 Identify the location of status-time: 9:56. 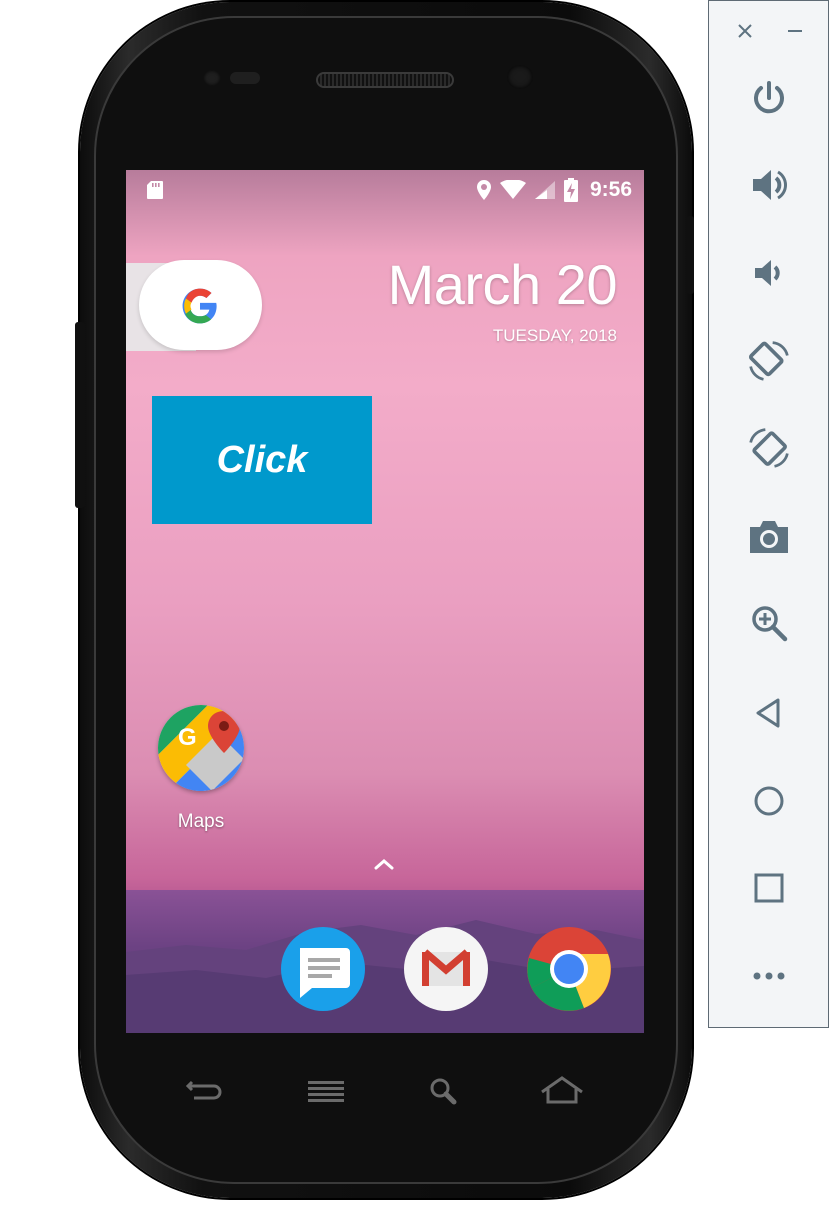
(610, 189).